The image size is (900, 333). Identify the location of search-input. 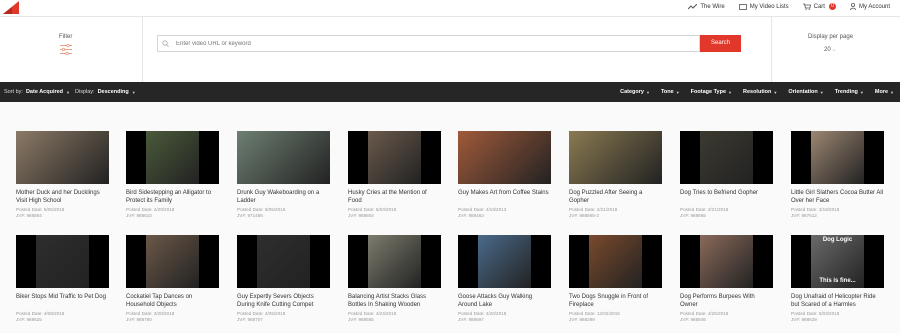
(428, 43).